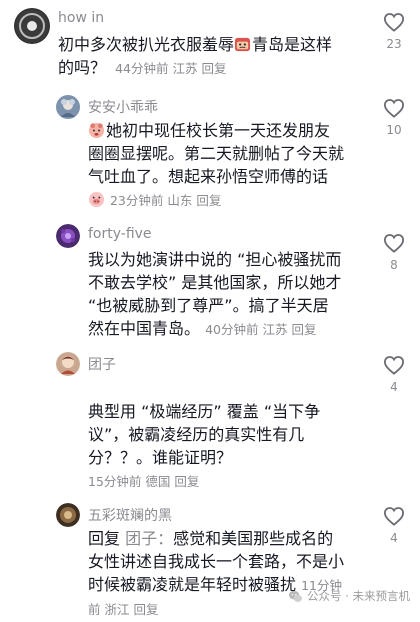 This screenshot has height=622, width=420. Describe the element at coordinates (215, 259) in the screenshot. I see `comment-text-part: 我以为她演讲中说的 “担心被骚扰而` at that location.